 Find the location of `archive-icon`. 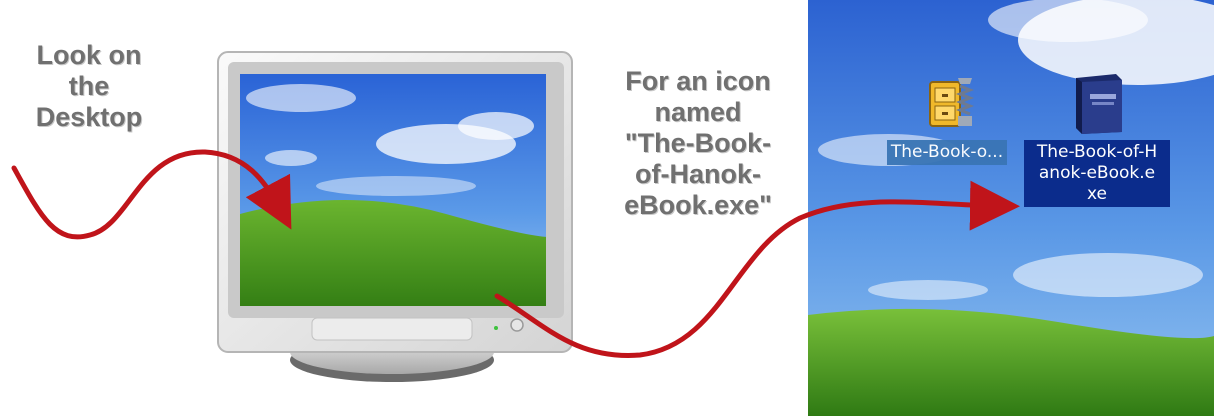

archive-icon is located at coordinates (952, 102).